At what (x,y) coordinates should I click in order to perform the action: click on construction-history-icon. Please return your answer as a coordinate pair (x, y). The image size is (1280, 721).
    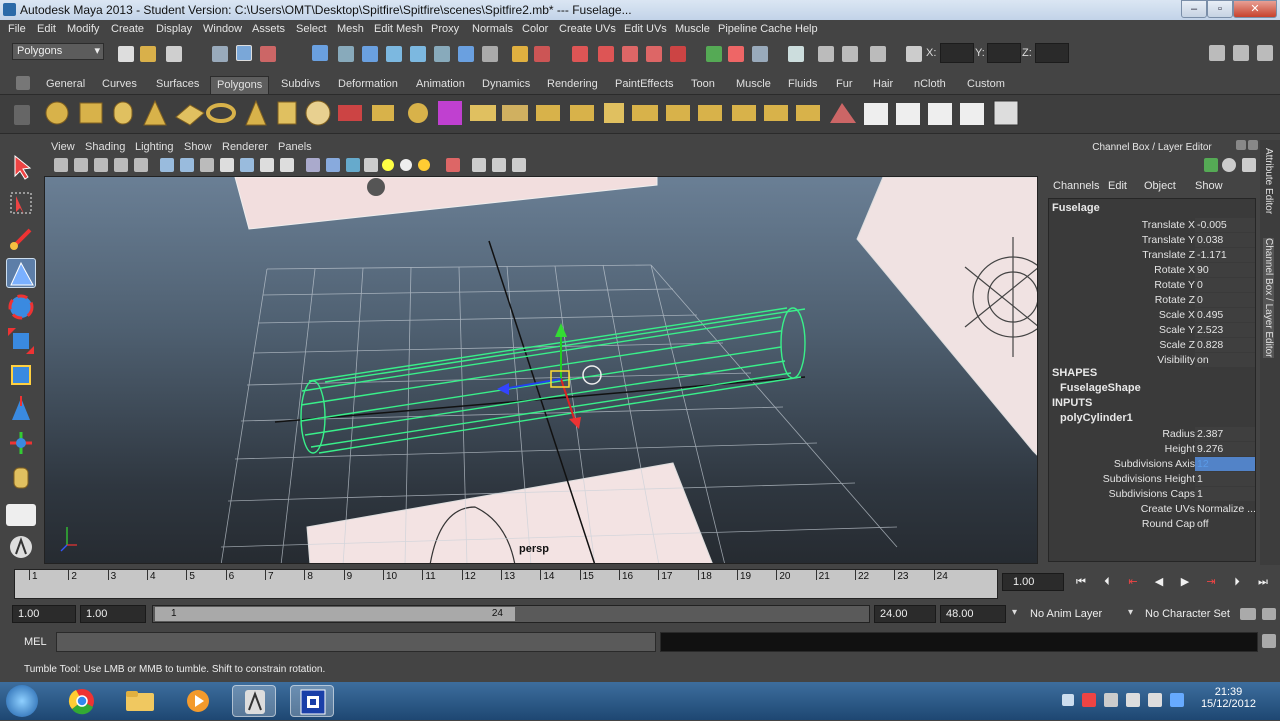
    Looking at the image, I should click on (490, 54).